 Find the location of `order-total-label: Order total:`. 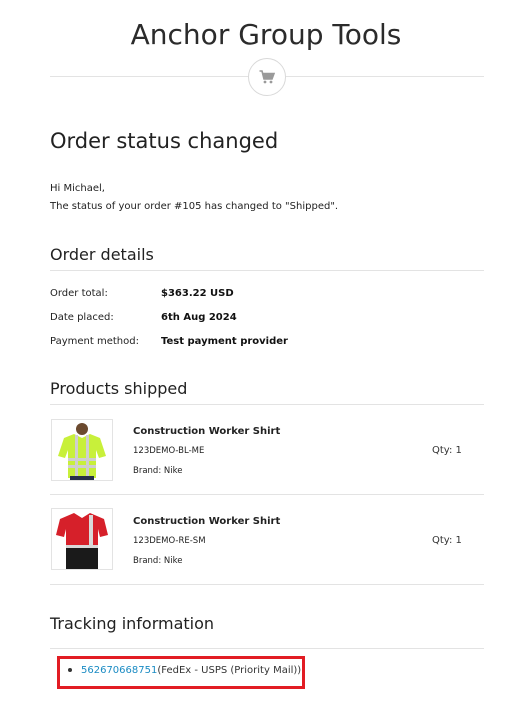

order-total-label: Order total: is located at coordinates (79, 293).